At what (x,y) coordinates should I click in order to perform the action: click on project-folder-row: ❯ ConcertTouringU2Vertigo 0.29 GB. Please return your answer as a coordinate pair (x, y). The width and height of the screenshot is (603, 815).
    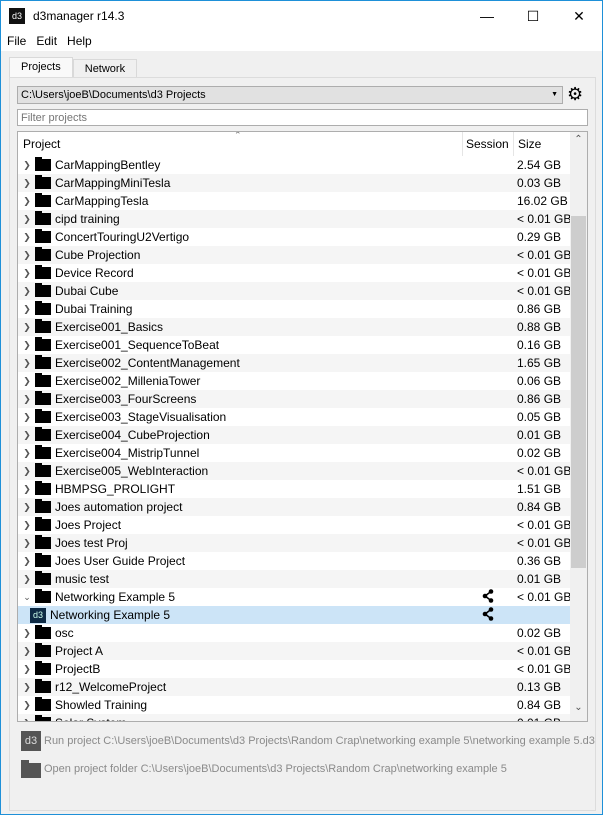
    Looking at the image, I should click on (294, 237).